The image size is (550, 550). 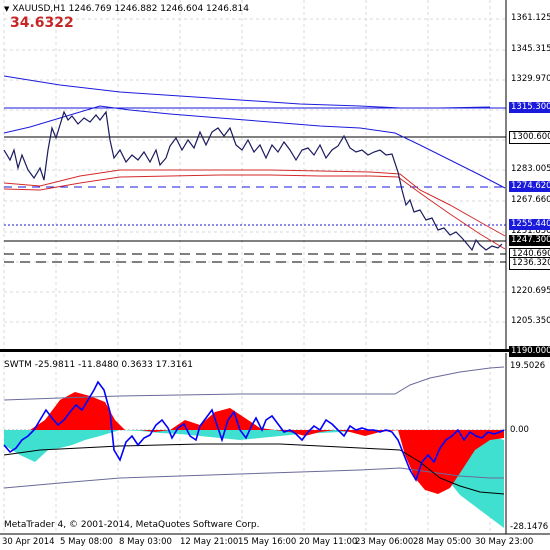 I want to click on axis-tag-1190: 1190.000, so click(x=529, y=351).